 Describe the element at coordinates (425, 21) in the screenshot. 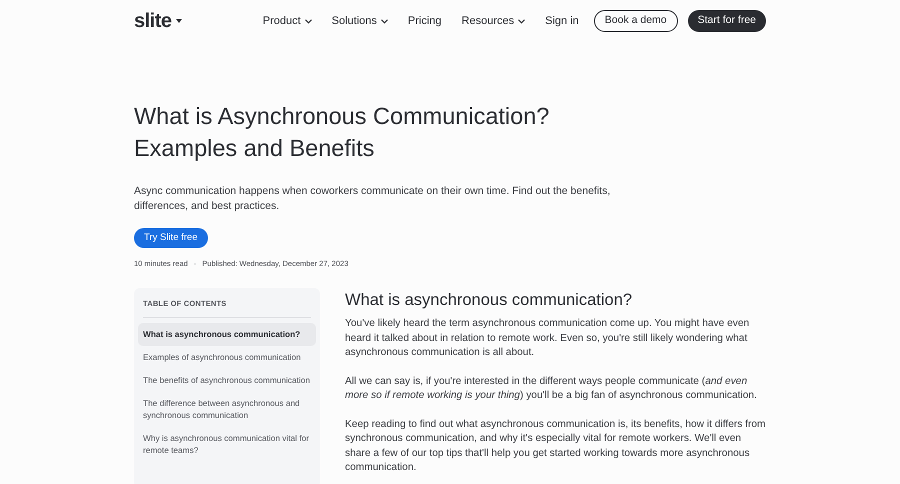

I see `nav-link: Pricing` at that location.